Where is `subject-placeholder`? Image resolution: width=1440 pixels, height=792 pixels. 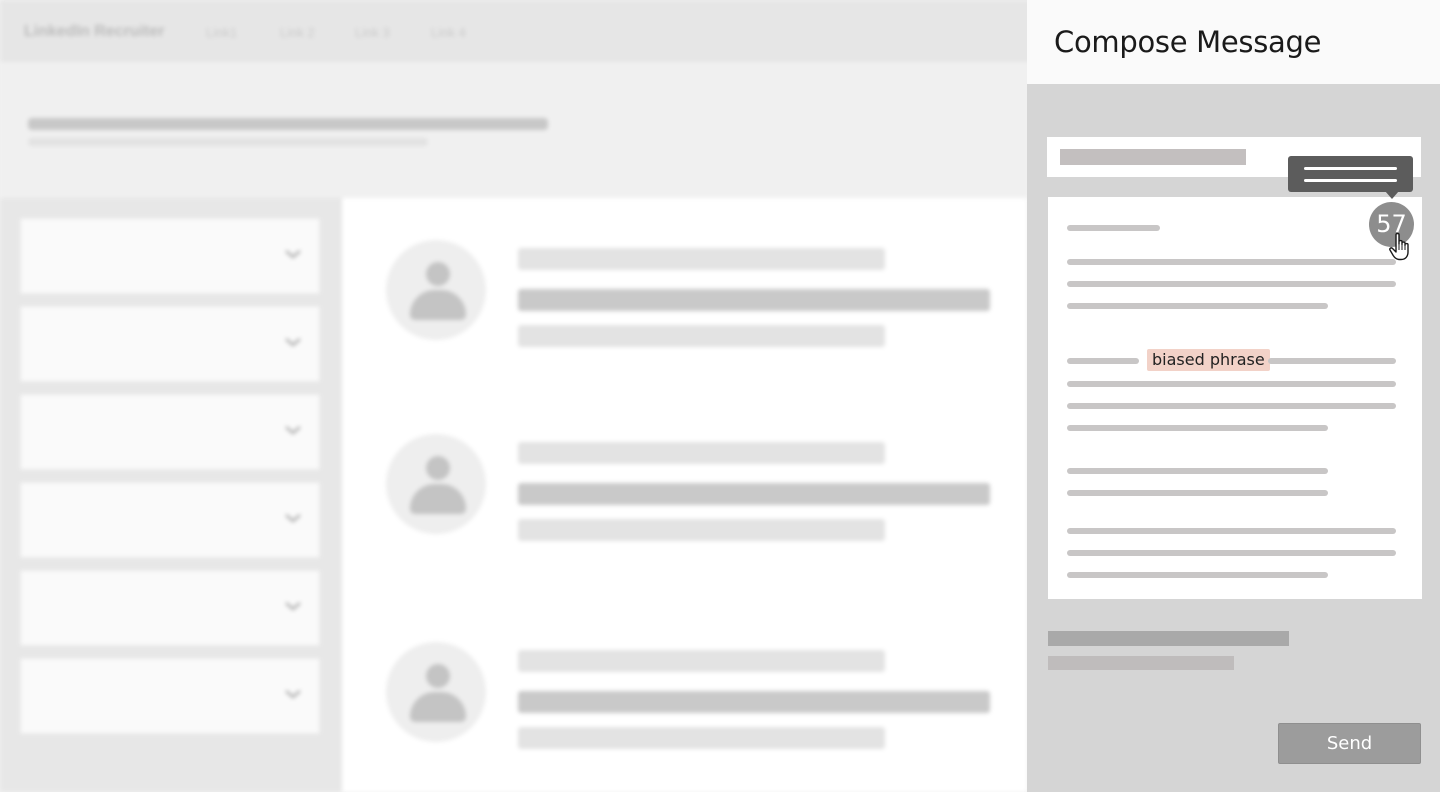 subject-placeholder is located at coordinates (1153, 157).